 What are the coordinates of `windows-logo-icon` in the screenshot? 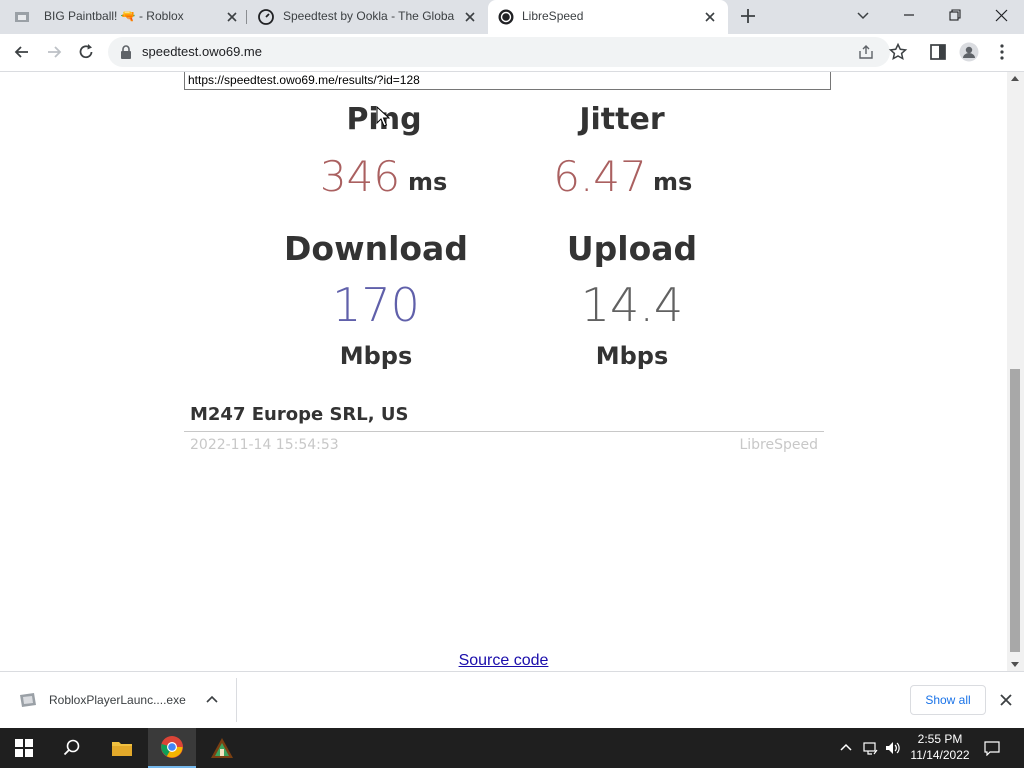 It's located at (24, 748).